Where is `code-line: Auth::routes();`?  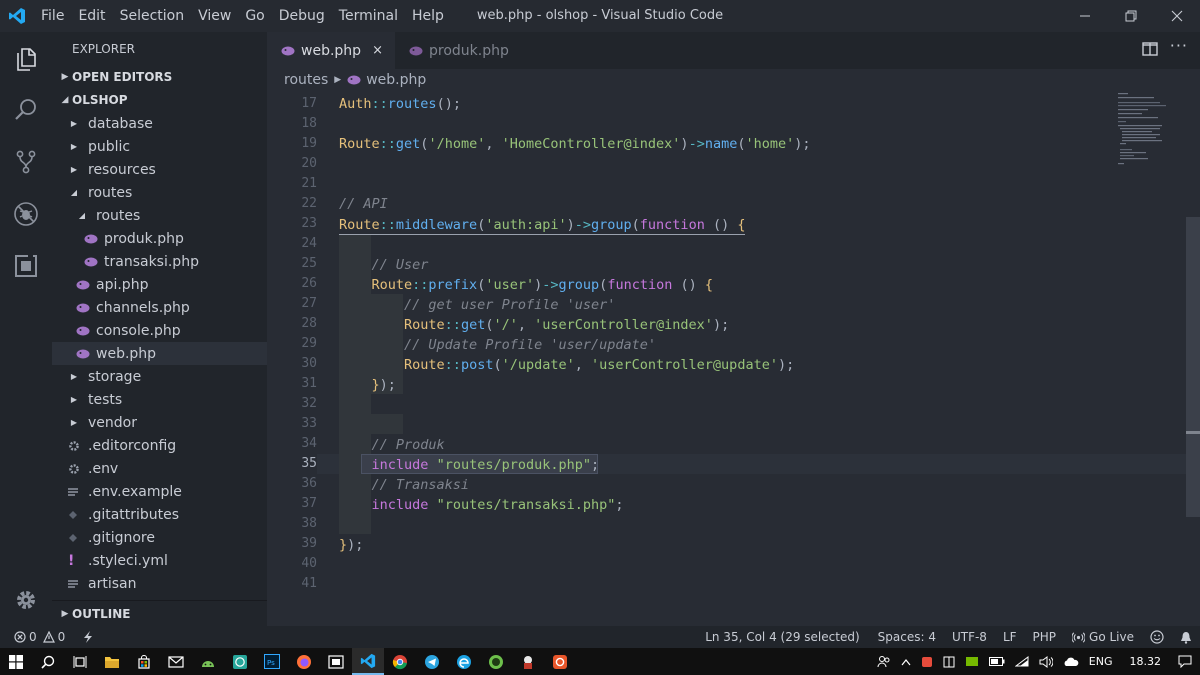 code-line: Auth::routes(); is located at coordinates (719, 104).